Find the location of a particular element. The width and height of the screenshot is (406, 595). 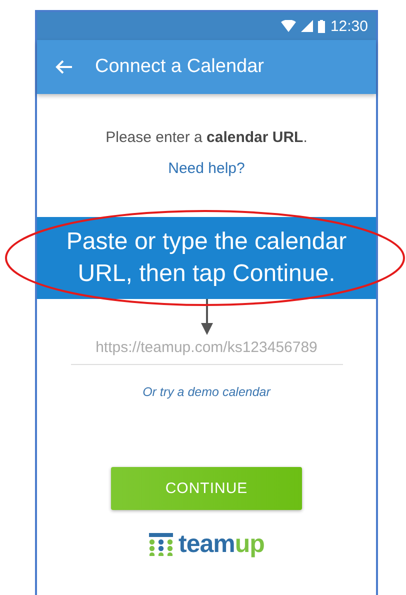

signal-icon is located at coordinates (307, 26).